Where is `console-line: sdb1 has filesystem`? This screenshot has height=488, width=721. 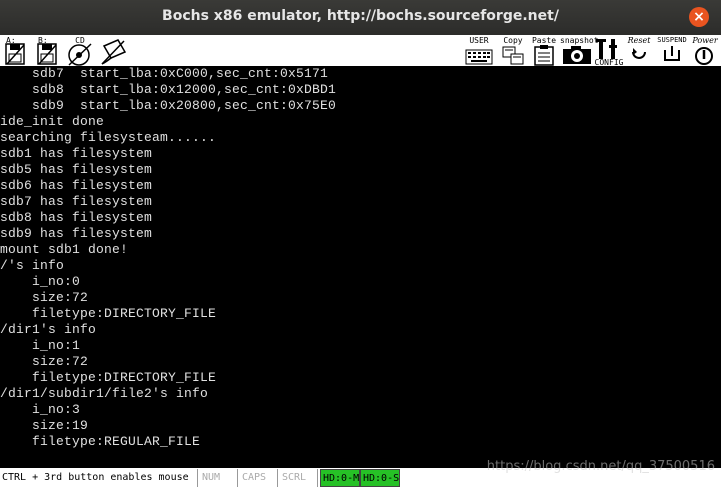
console-line: sdb1 has filesystem is located at coordinates (76, 153).